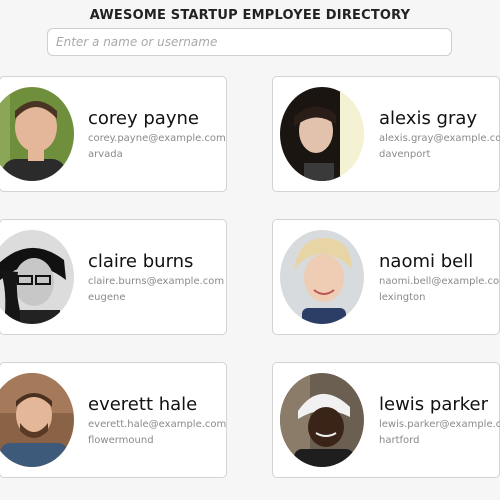 The image size is (500, 500). I want to click on search-input, so click(249, 42).